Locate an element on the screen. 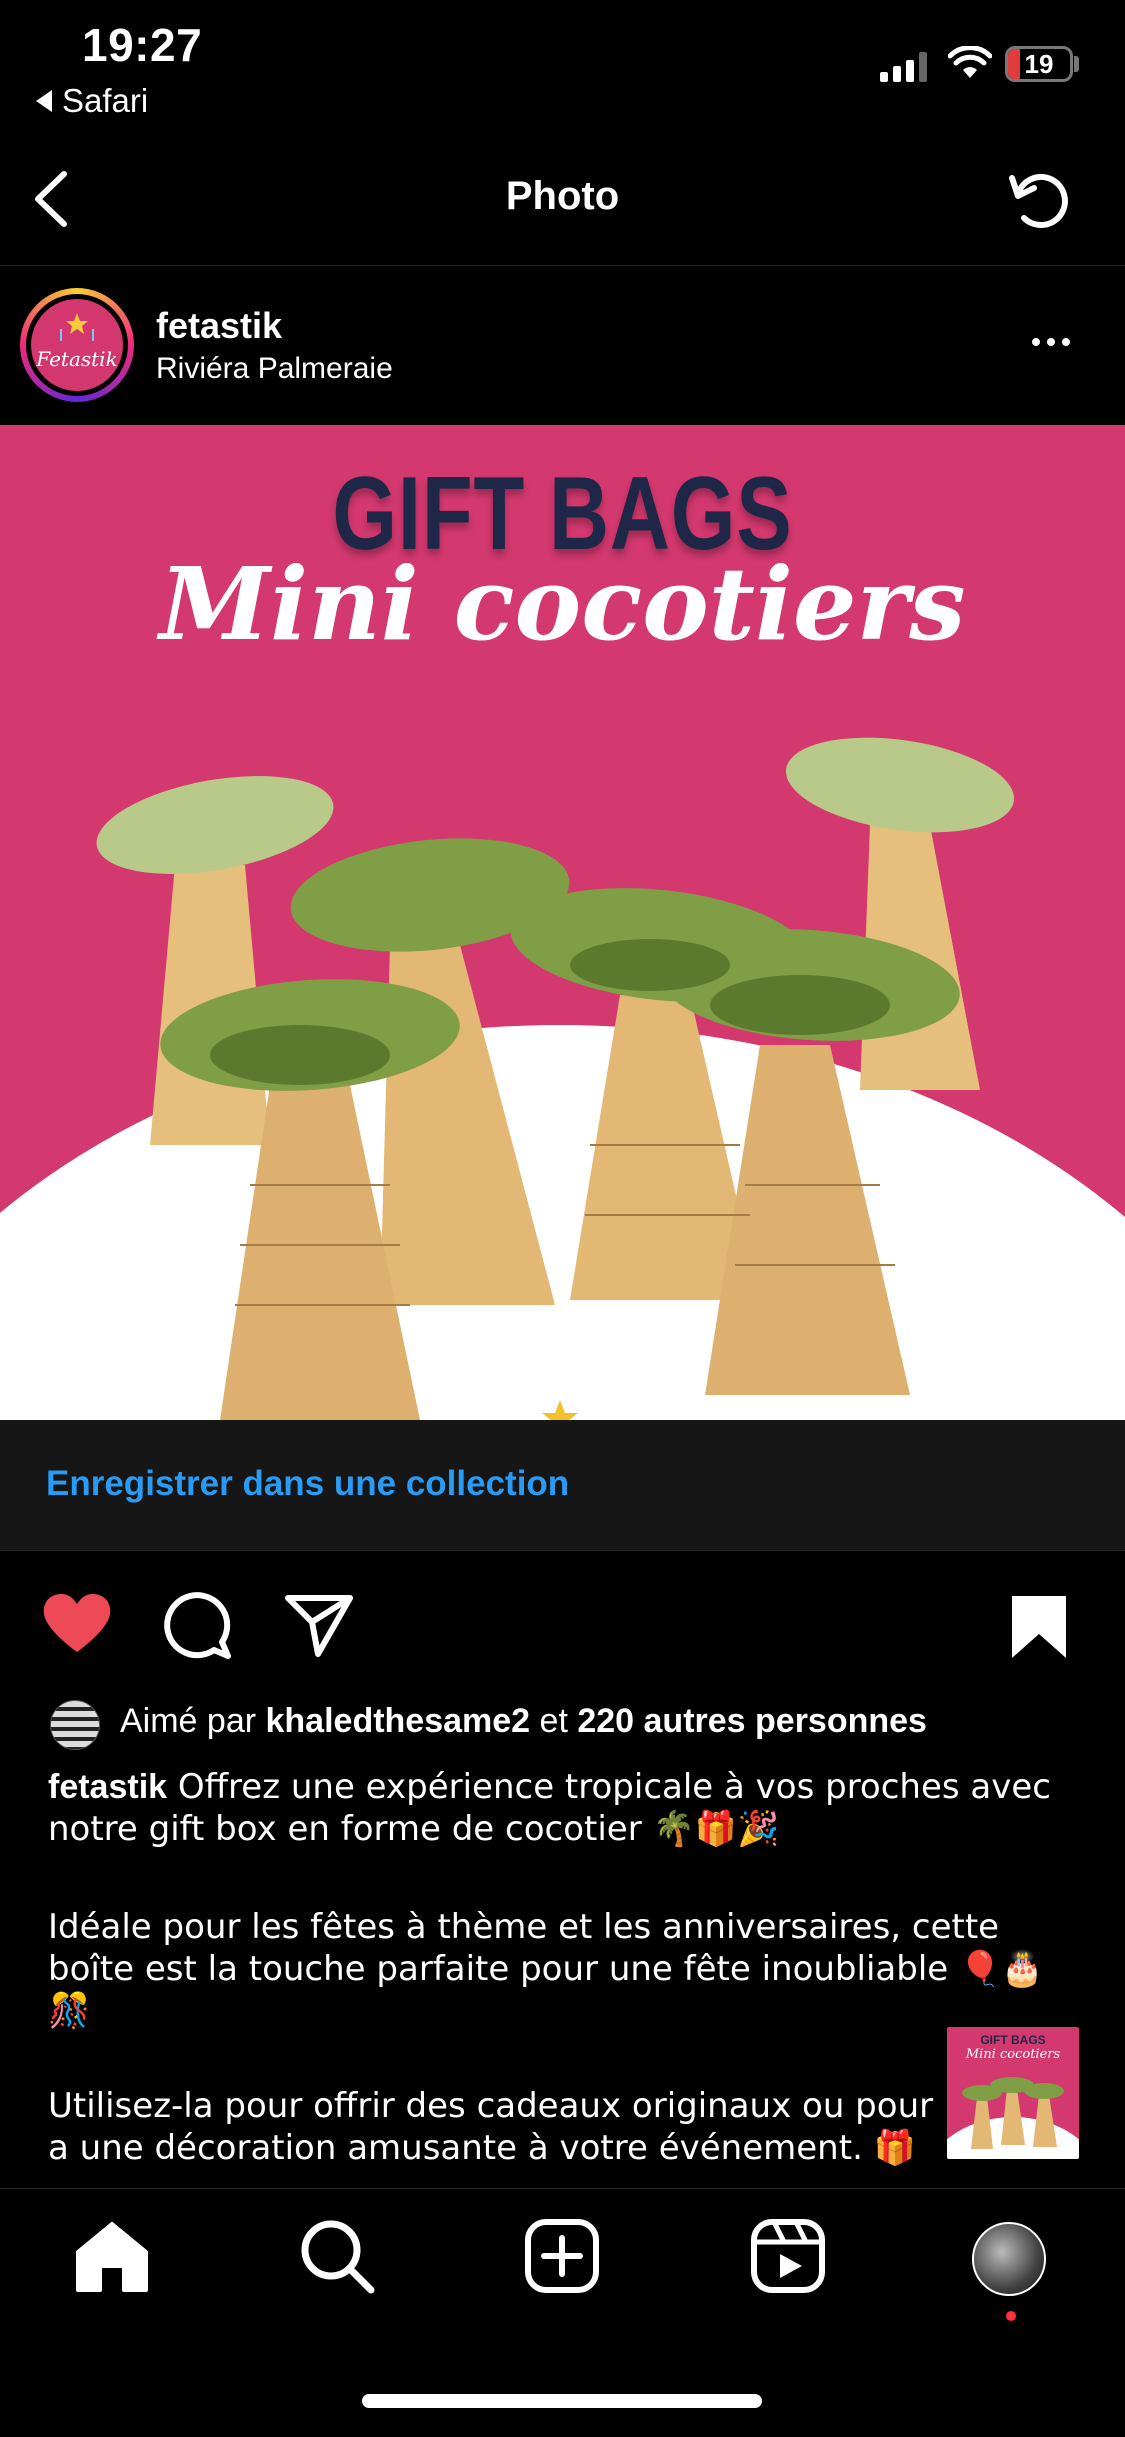 The image size is (1125, 2437). signal-icon is located at coordinates (903, 67).